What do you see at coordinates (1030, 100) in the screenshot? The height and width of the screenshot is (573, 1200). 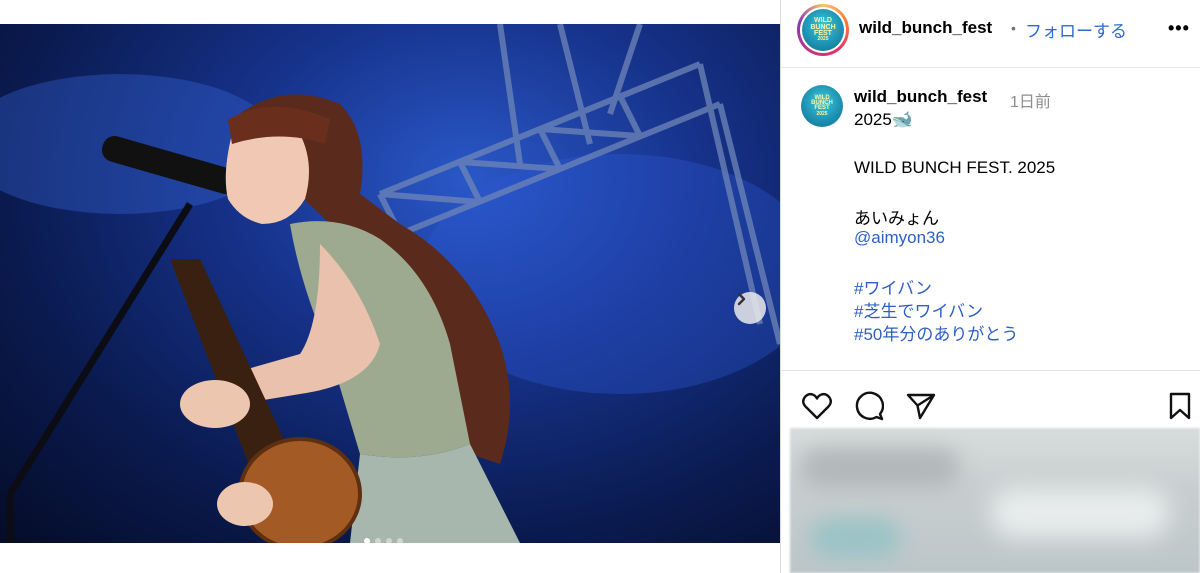 I see `post-timestamp: 1日前` at bounding box center [1030, 100].